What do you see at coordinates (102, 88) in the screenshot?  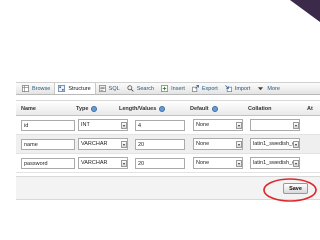 I see `sql-icon` at bounding box center [102, 88].